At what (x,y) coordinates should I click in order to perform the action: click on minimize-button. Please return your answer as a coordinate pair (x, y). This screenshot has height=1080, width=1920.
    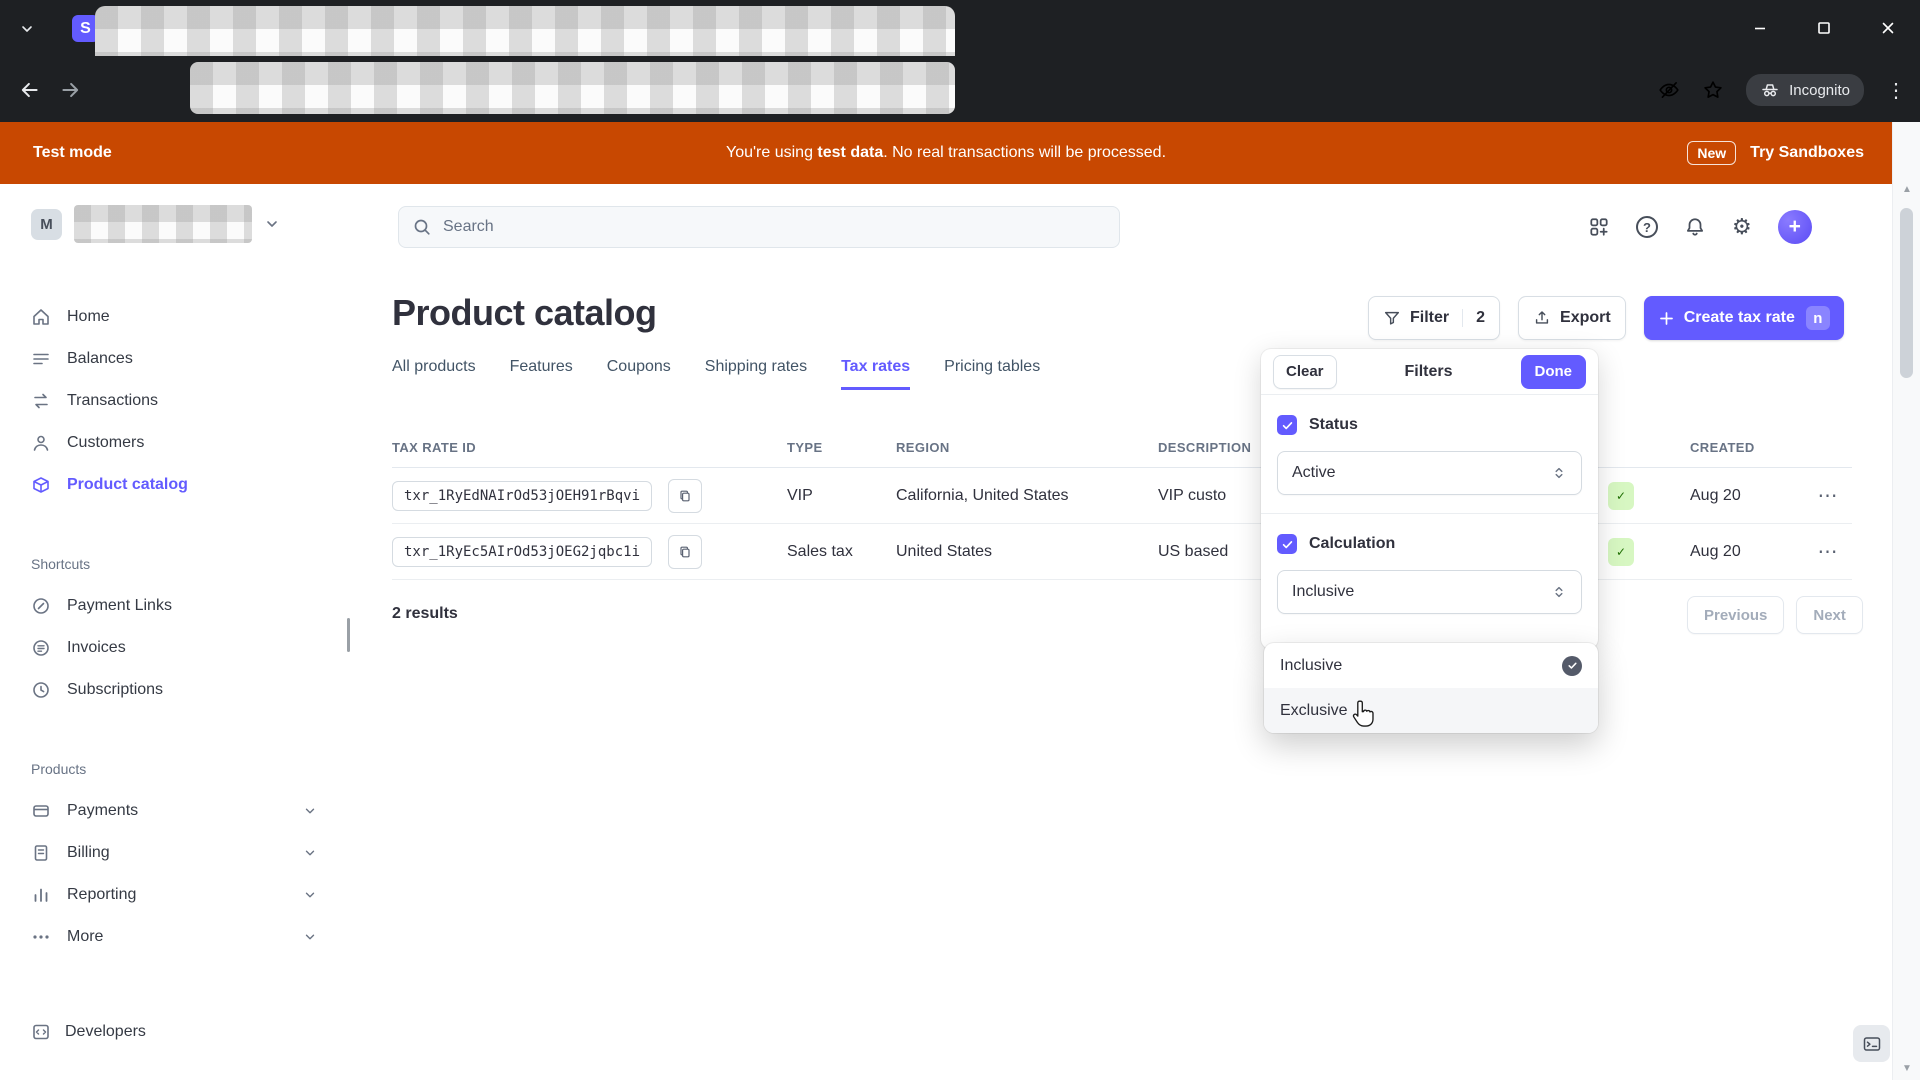
    Looking at the image, I should click on (1760, 28).